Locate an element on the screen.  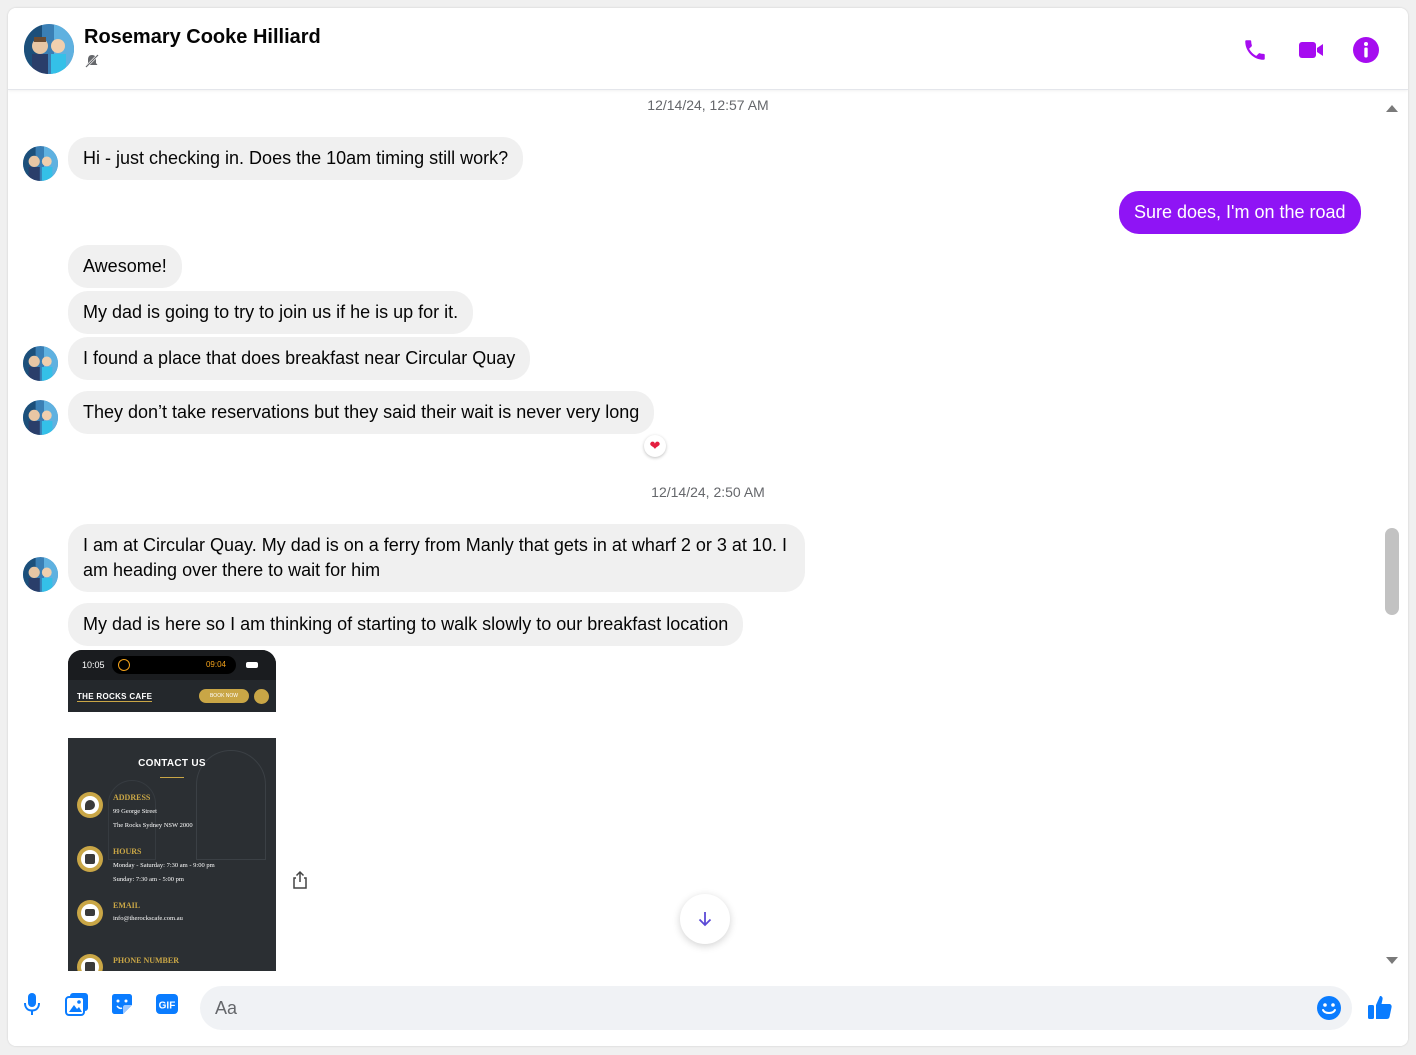
message-composer: GIF is located at coordinates (708, 1008).